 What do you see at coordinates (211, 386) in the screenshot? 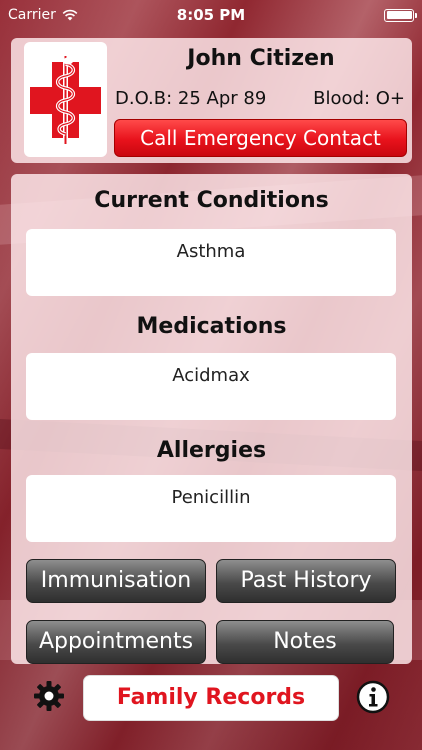
I see `medications-field: Acidmax` at bounding box center [211, 386].